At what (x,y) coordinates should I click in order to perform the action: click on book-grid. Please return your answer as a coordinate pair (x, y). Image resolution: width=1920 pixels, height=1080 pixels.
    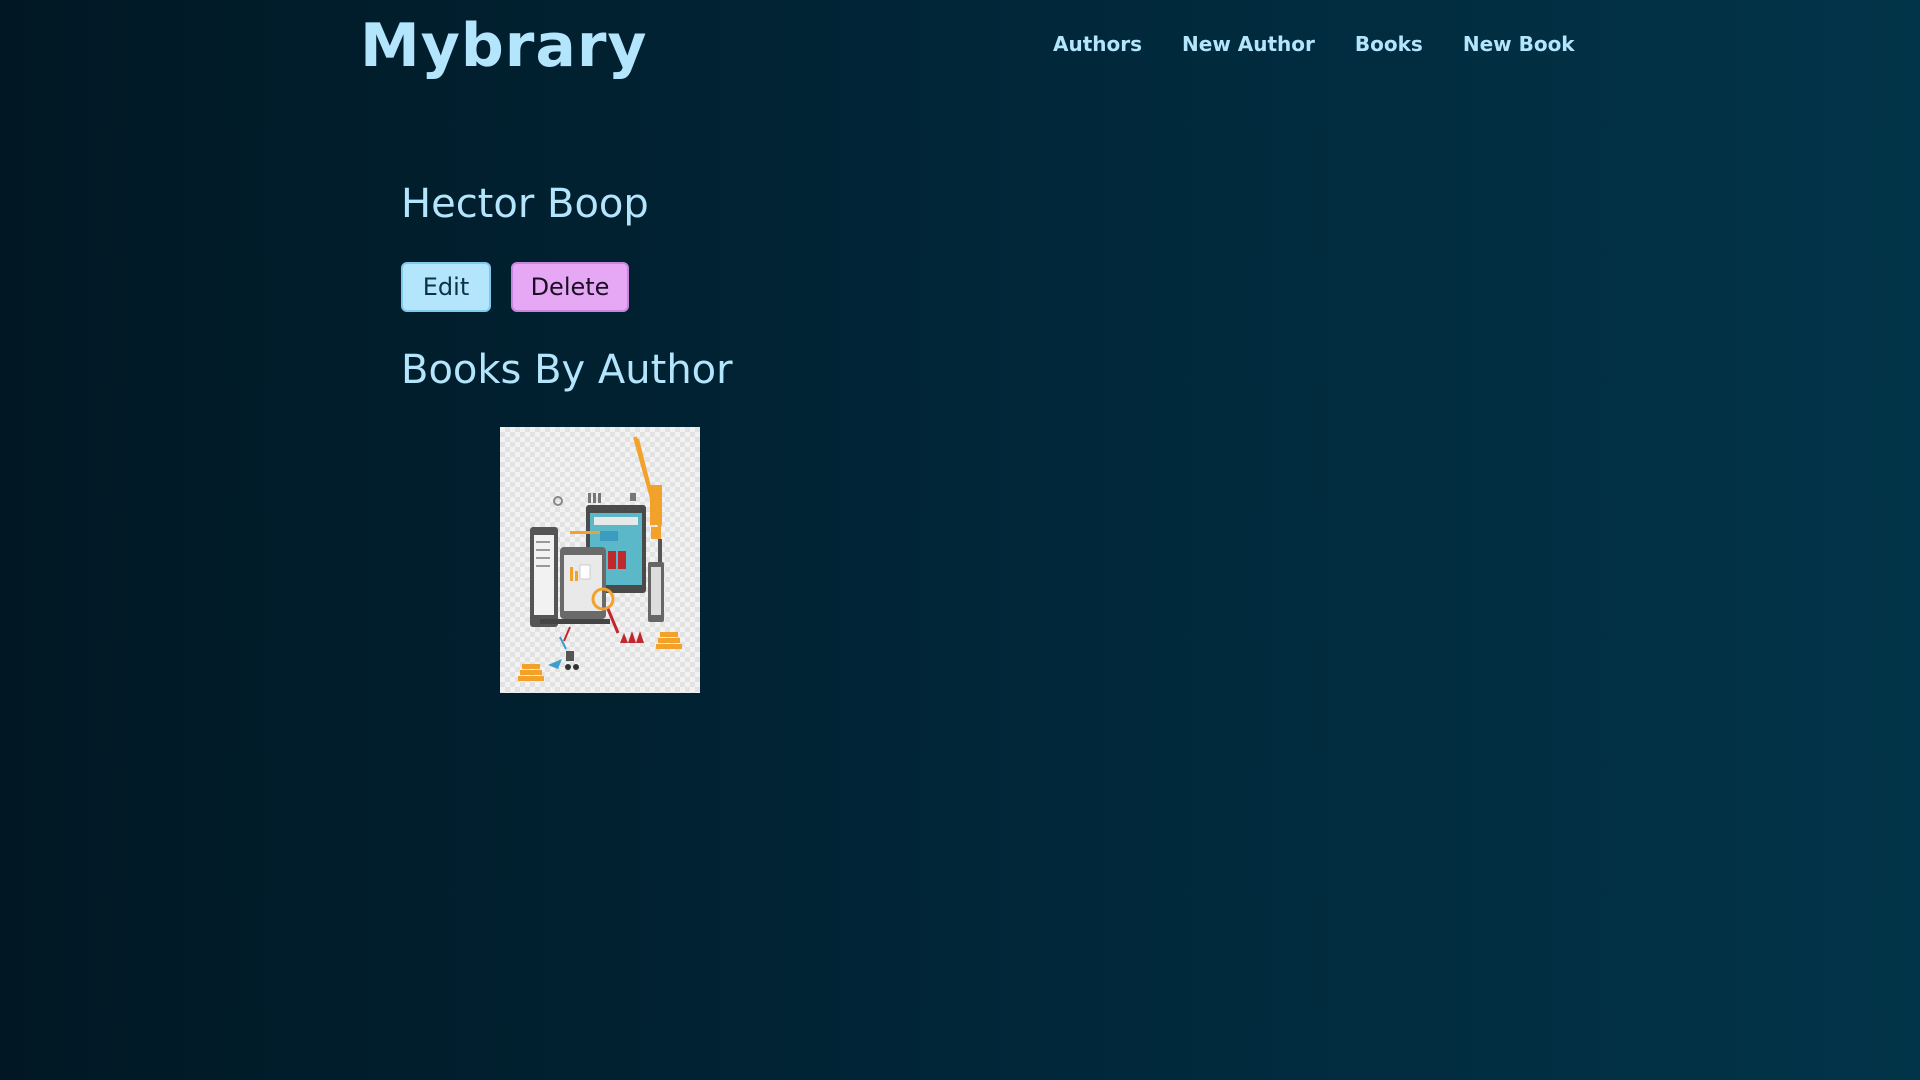
    Looking at the image, I should click on (600, 560).